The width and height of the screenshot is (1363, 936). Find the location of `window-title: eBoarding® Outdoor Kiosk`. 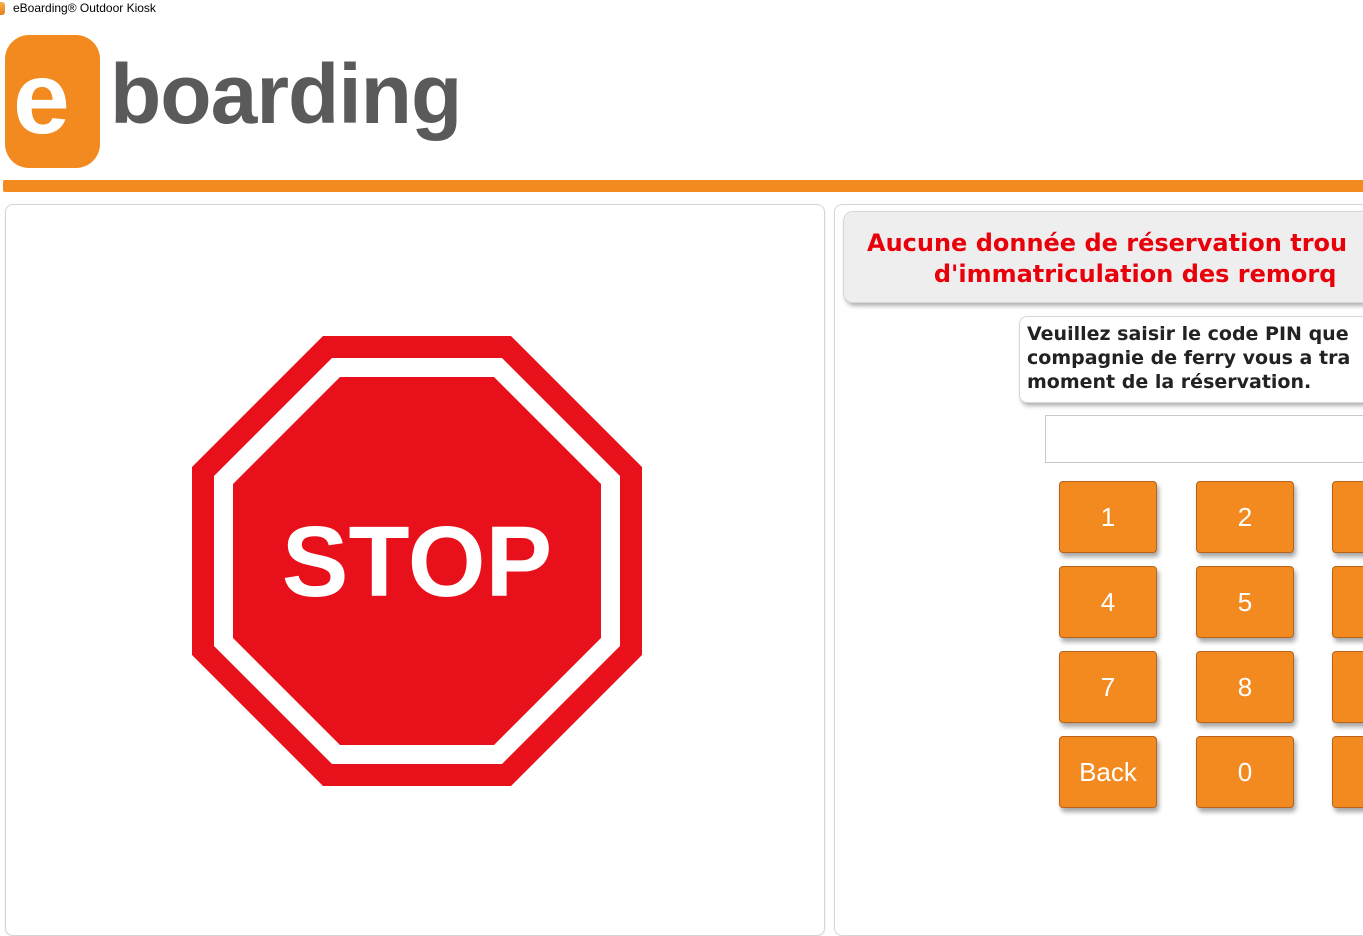

window-title: eBoarding® Outdoor Kiosk is located at coordinates (84, 8).